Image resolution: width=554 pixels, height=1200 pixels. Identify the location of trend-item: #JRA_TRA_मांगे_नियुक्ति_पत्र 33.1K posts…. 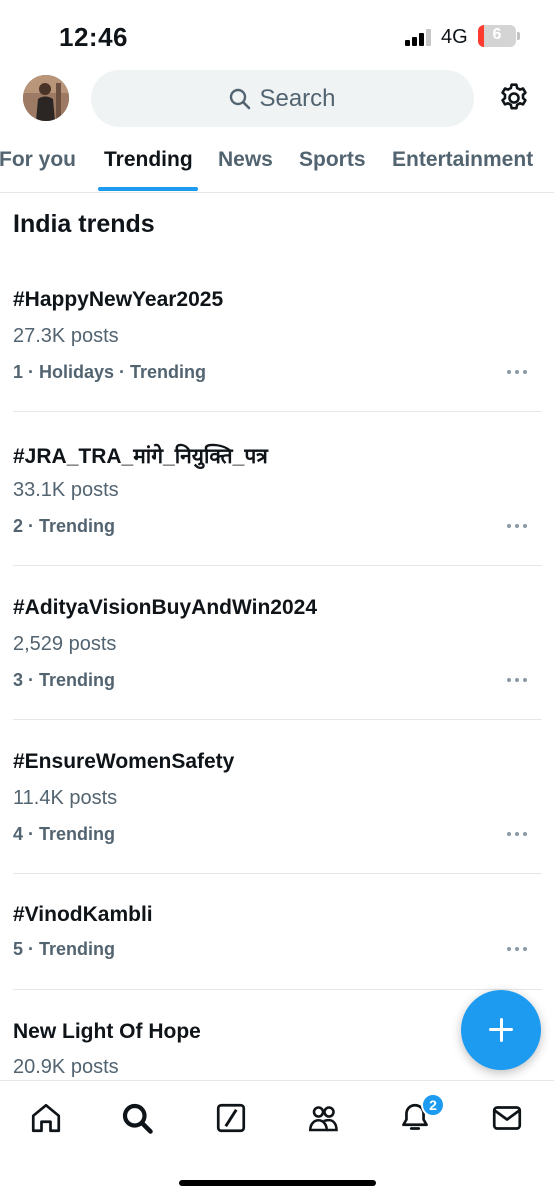
(277, 499).